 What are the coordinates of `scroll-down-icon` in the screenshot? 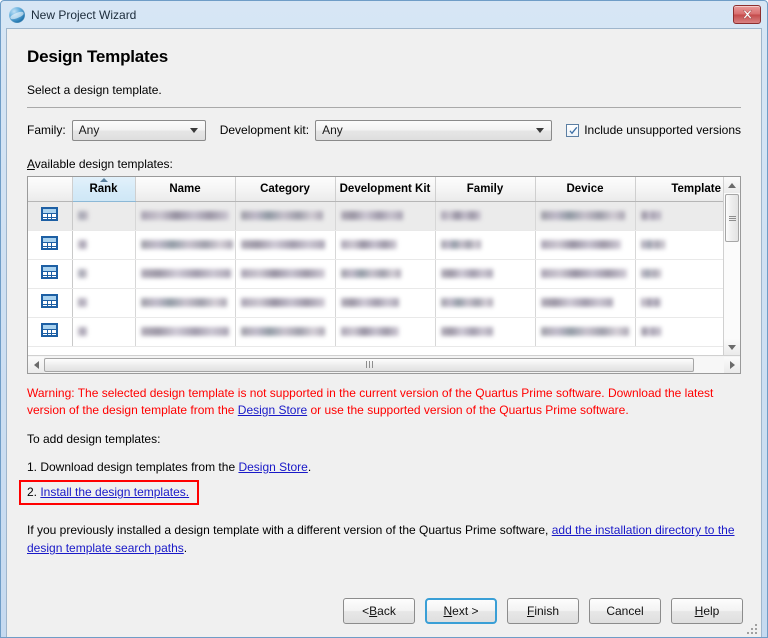 It's located at (732, 347).